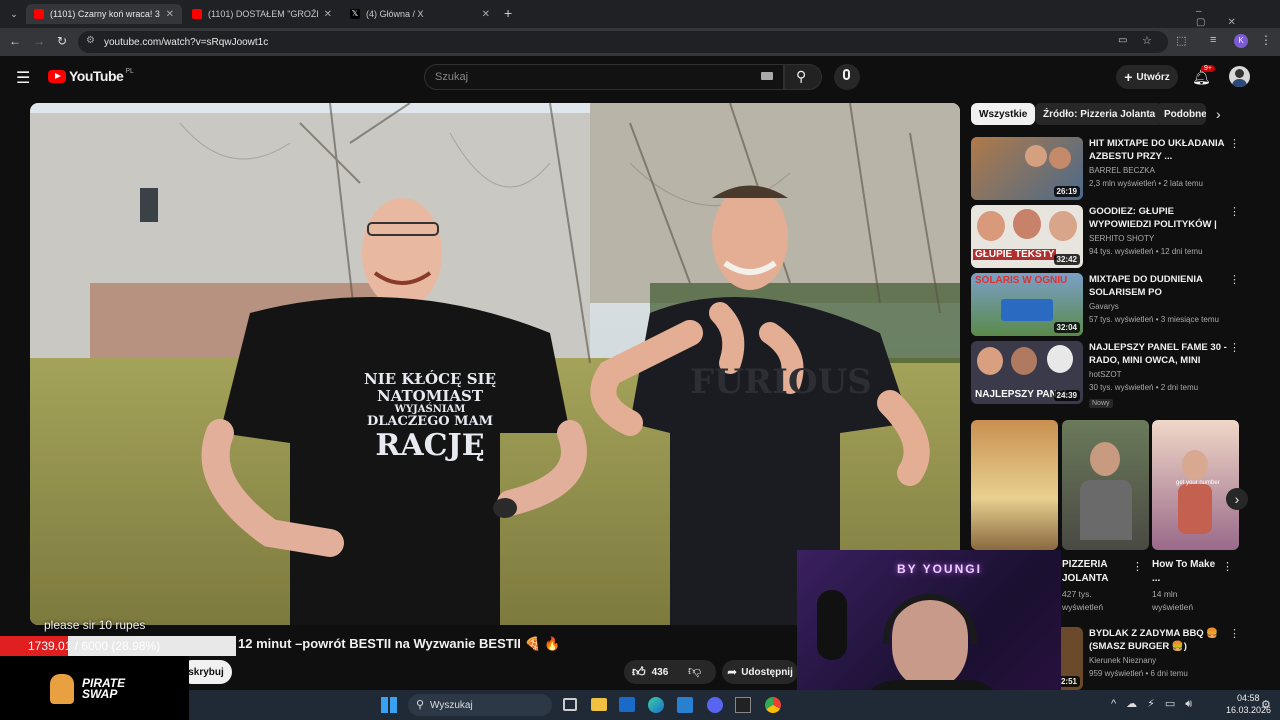  Describe the element at coordinates (1027, 168) in the screenshot. I see `video-thumbnail: 26:19` at that location.